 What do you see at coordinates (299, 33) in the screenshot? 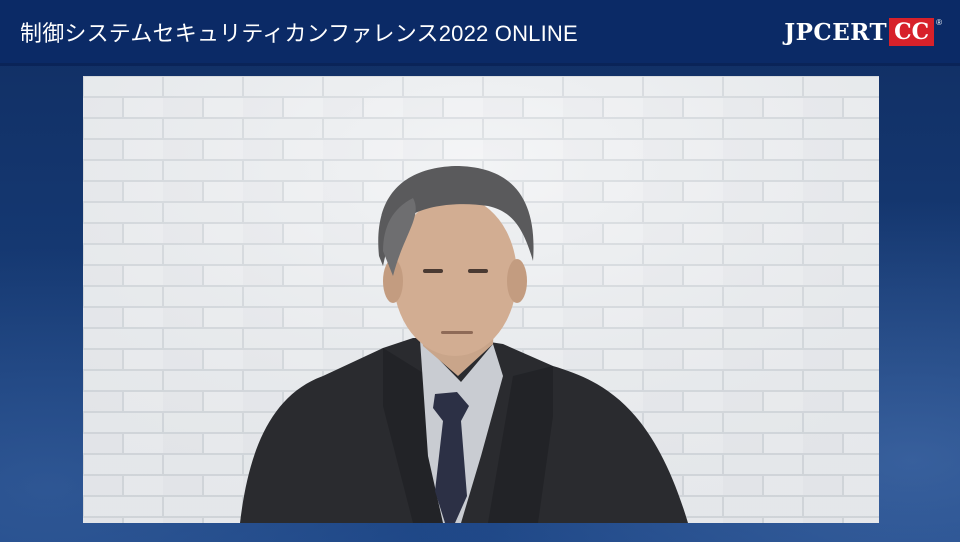
I see `conference-title: 制御システムセキュリティカンファレンス2022 ONLINE` at bounding box center [299, 33].